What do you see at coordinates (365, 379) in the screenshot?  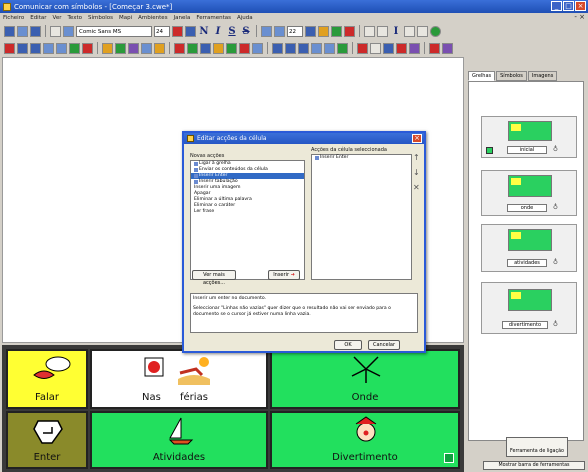 I see `cell-onde: Onde` at bounding box center [365, 379].